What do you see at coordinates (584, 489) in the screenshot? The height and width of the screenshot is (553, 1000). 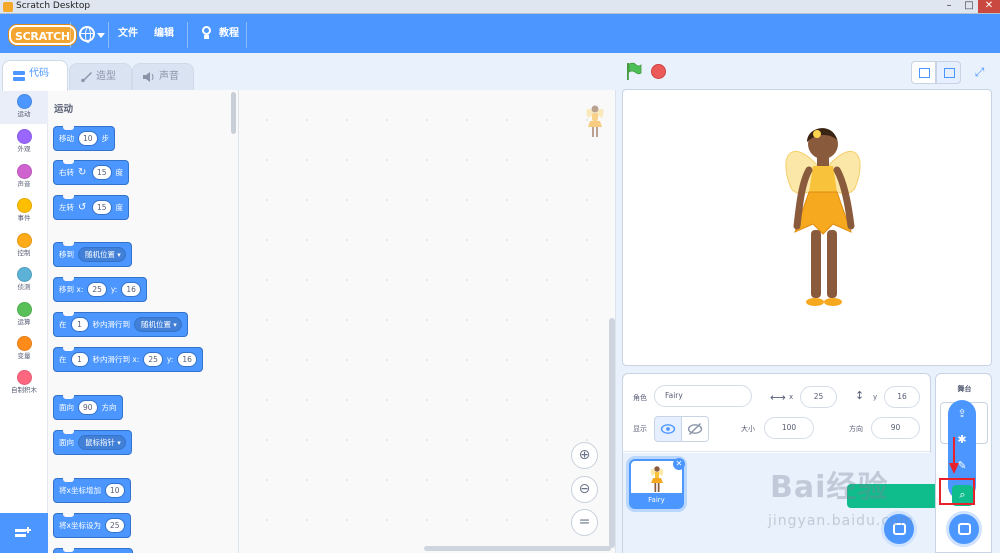 I see `zoom-out-button: ⊖` at bounding box center [584, 489].